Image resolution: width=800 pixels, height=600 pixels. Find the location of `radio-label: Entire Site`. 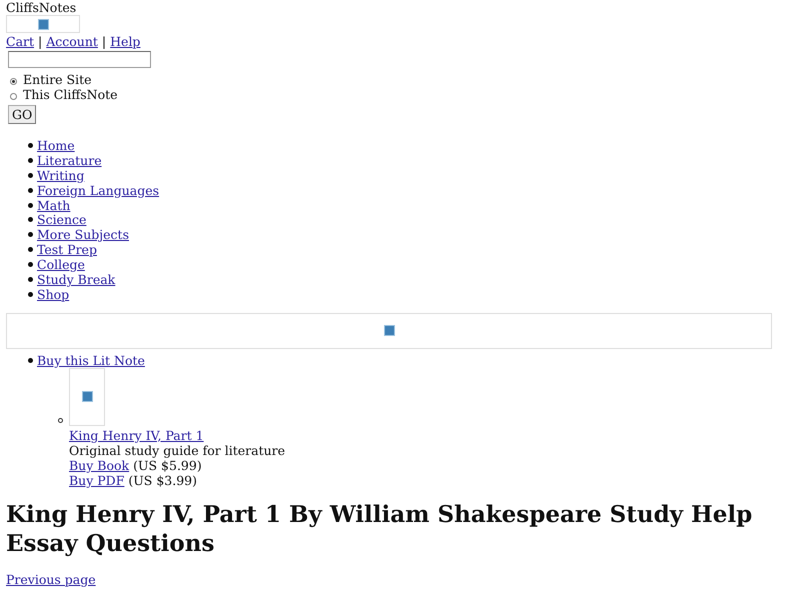

radio-label: Entire Site is located at coordinates (57, 79).